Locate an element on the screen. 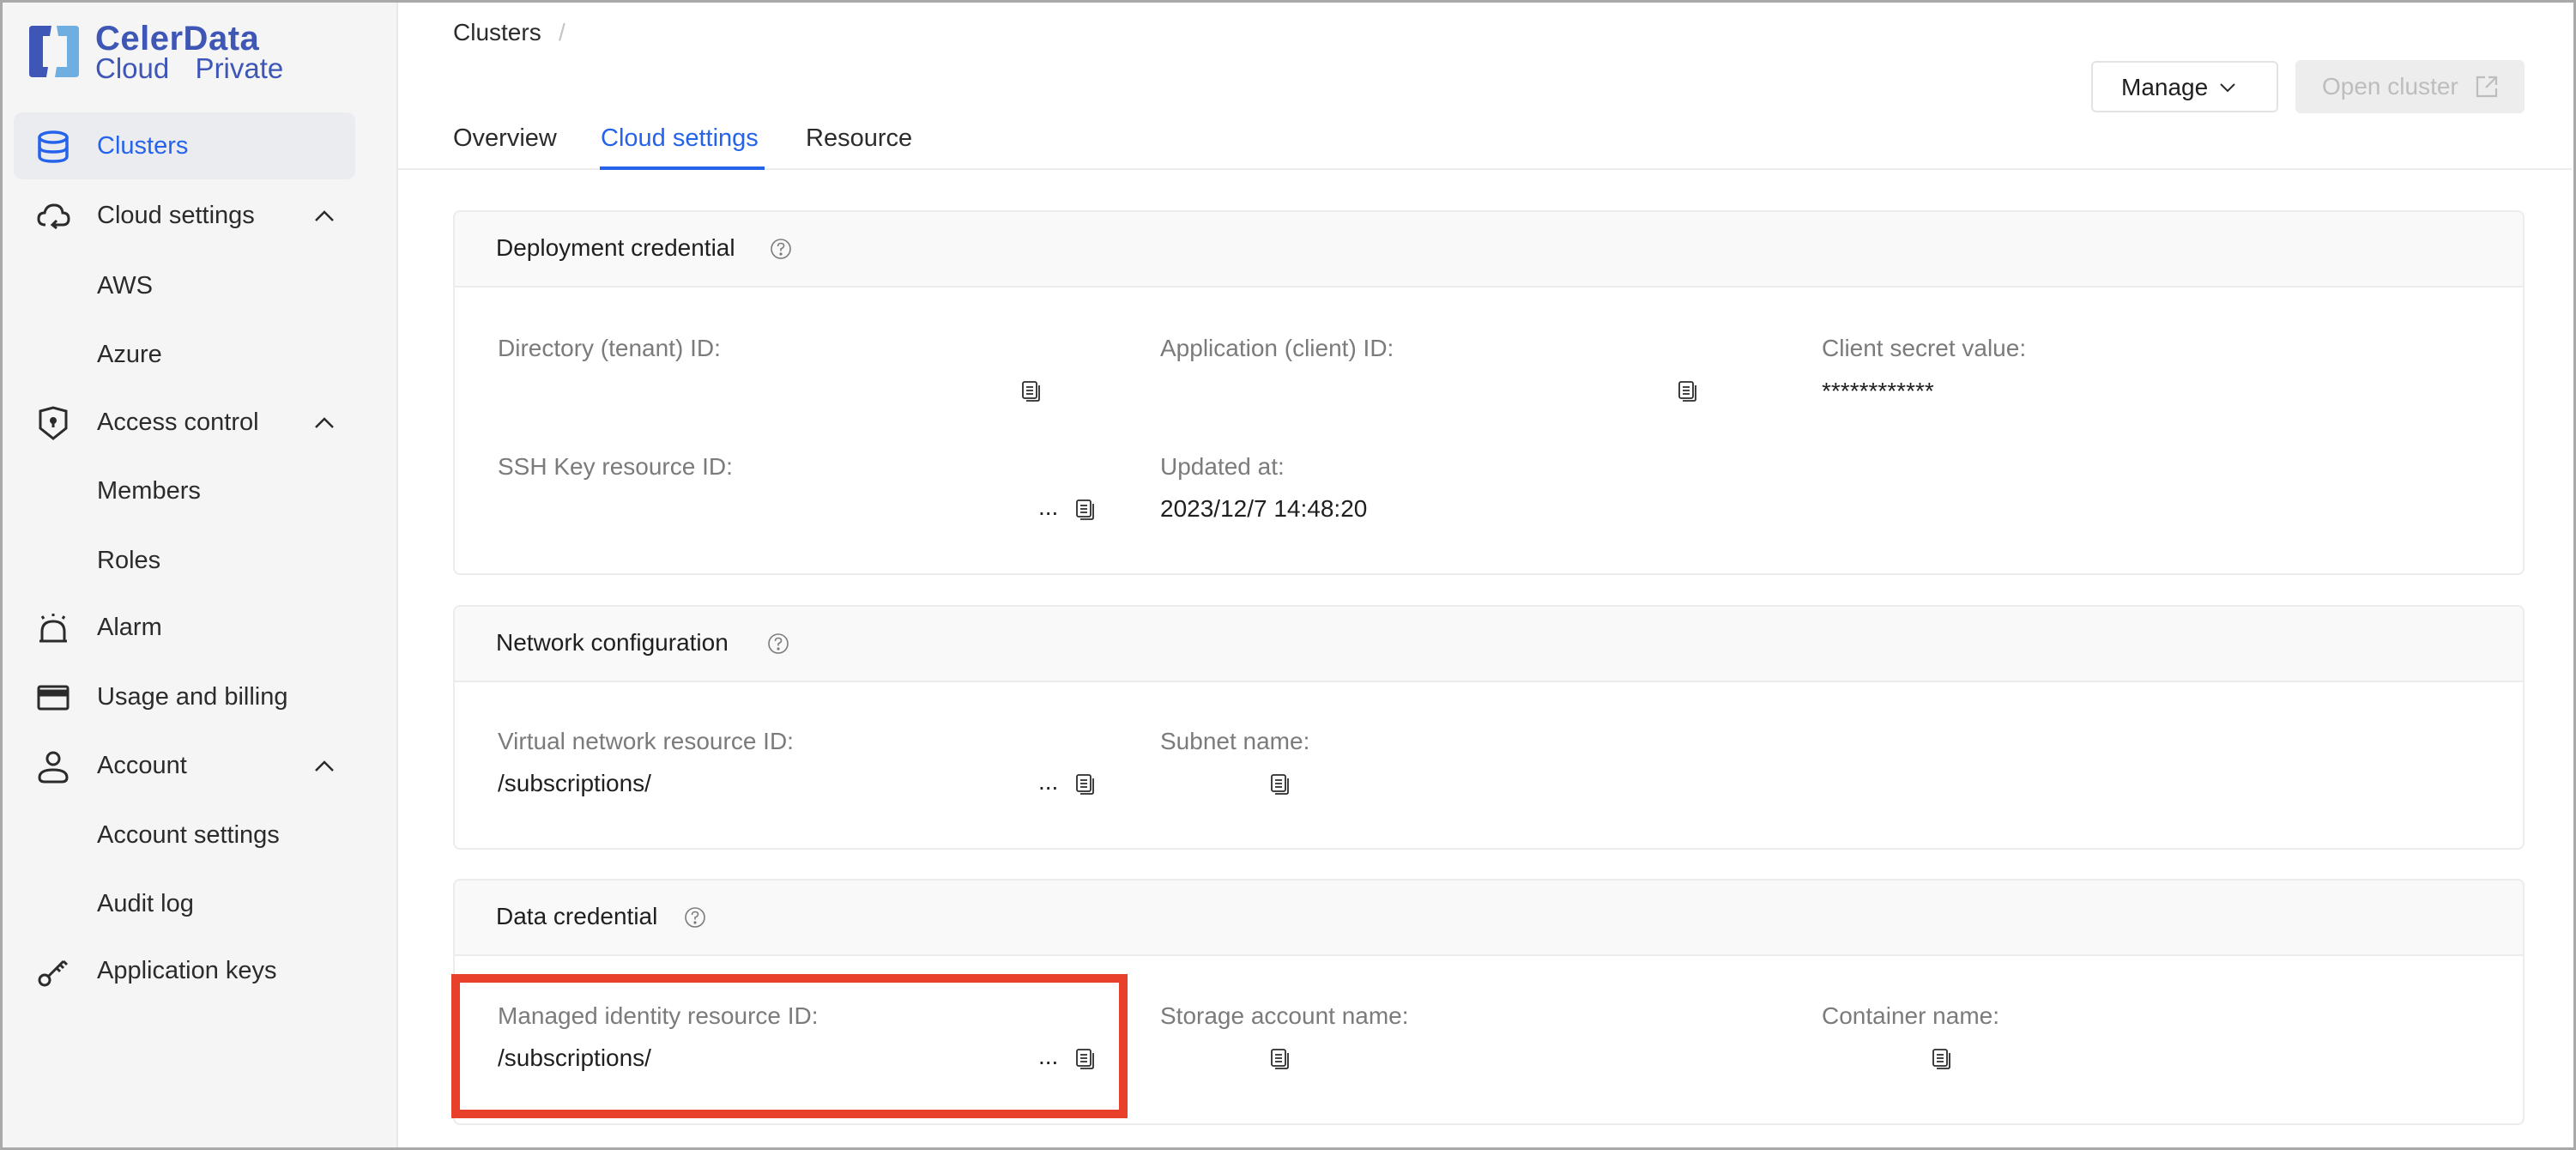 This screenshot has width=2576, height=1150. sidebar-item-usage-billing: Usage and billing is located at coordinates (184, 696).